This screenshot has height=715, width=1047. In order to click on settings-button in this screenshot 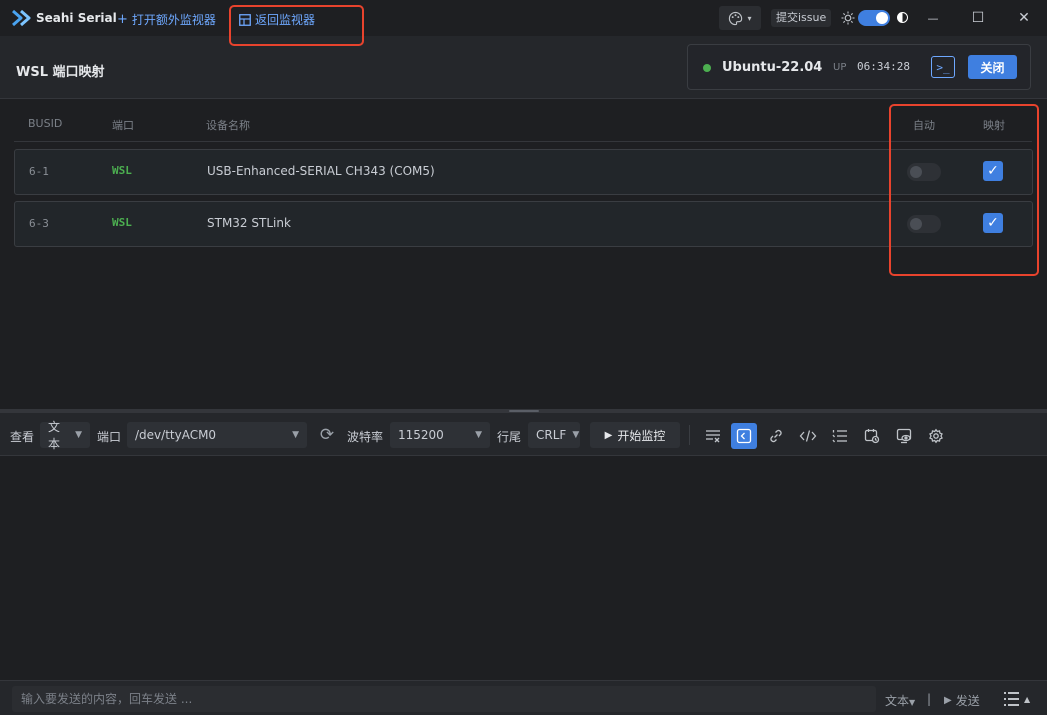, I will do `click(936, 436)`.